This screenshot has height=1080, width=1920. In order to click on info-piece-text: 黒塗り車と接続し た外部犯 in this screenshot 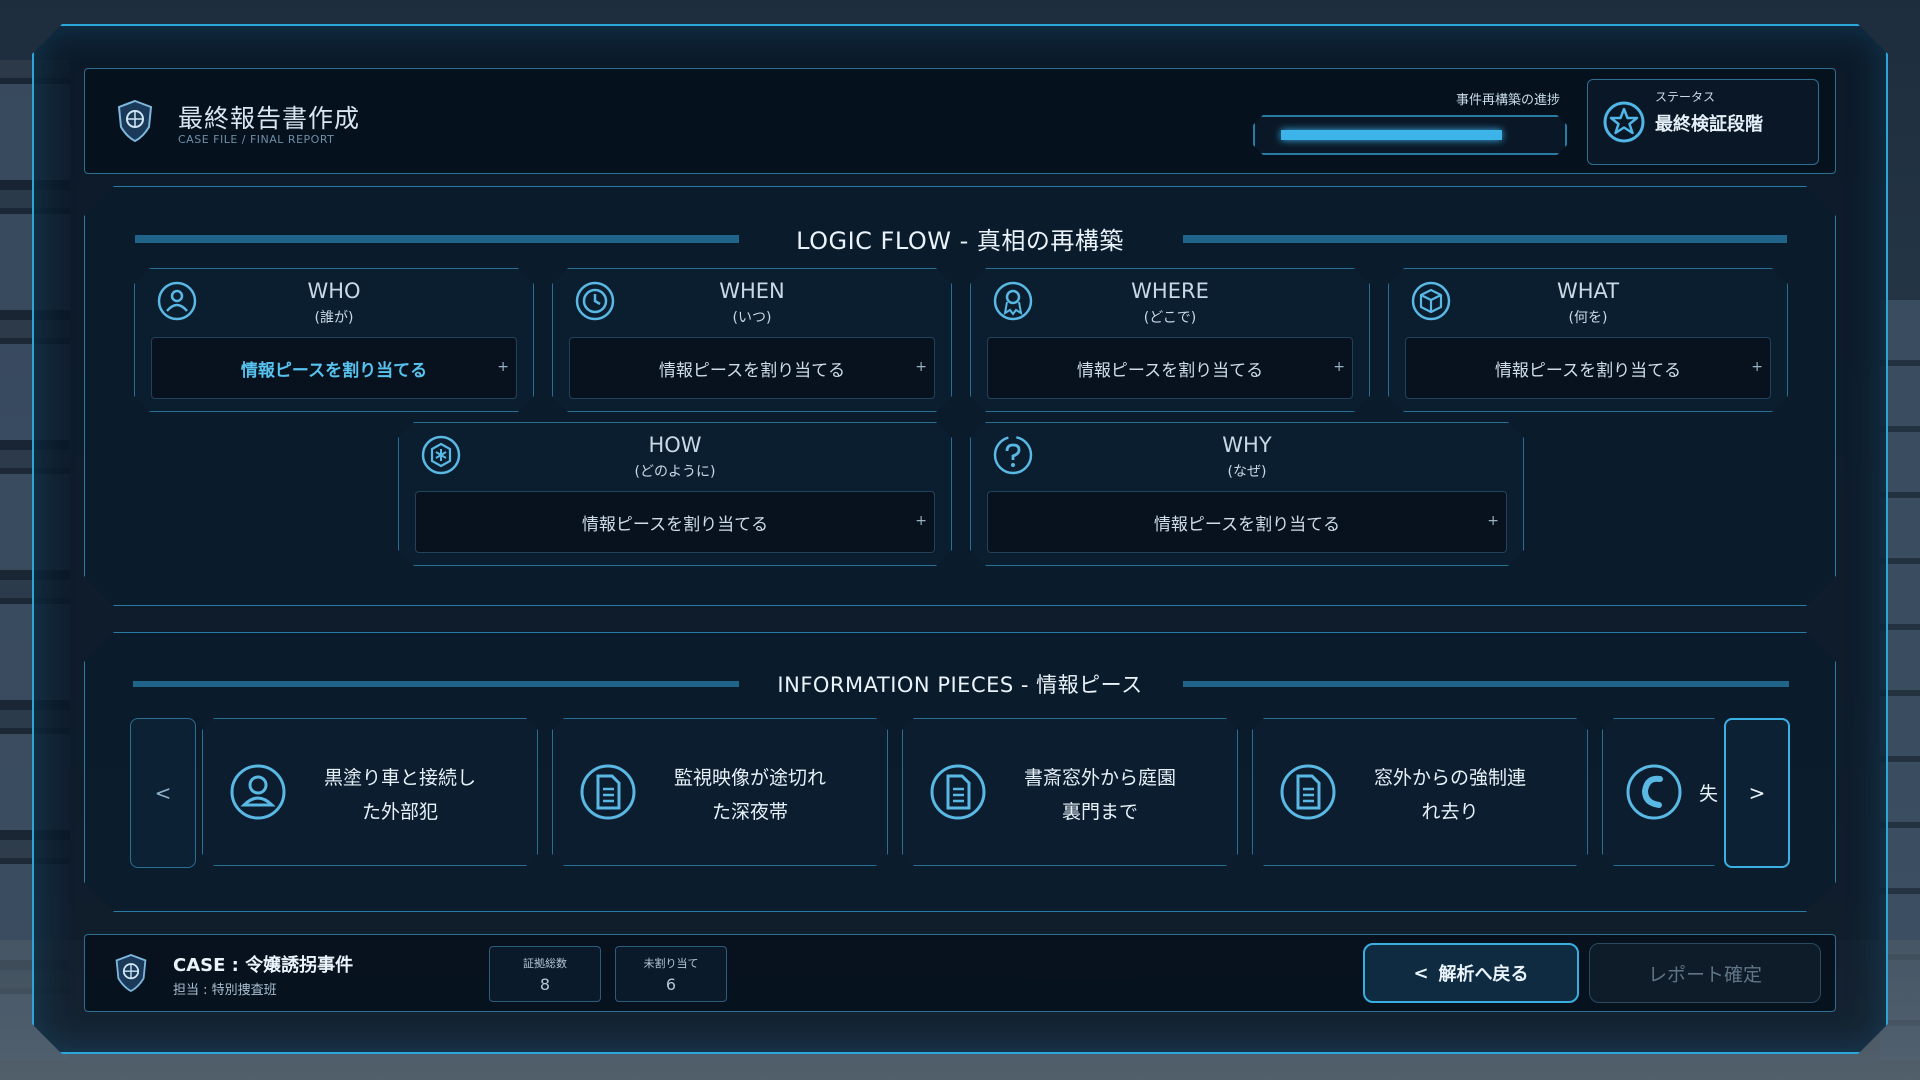, I will do `click(400, 795)`.